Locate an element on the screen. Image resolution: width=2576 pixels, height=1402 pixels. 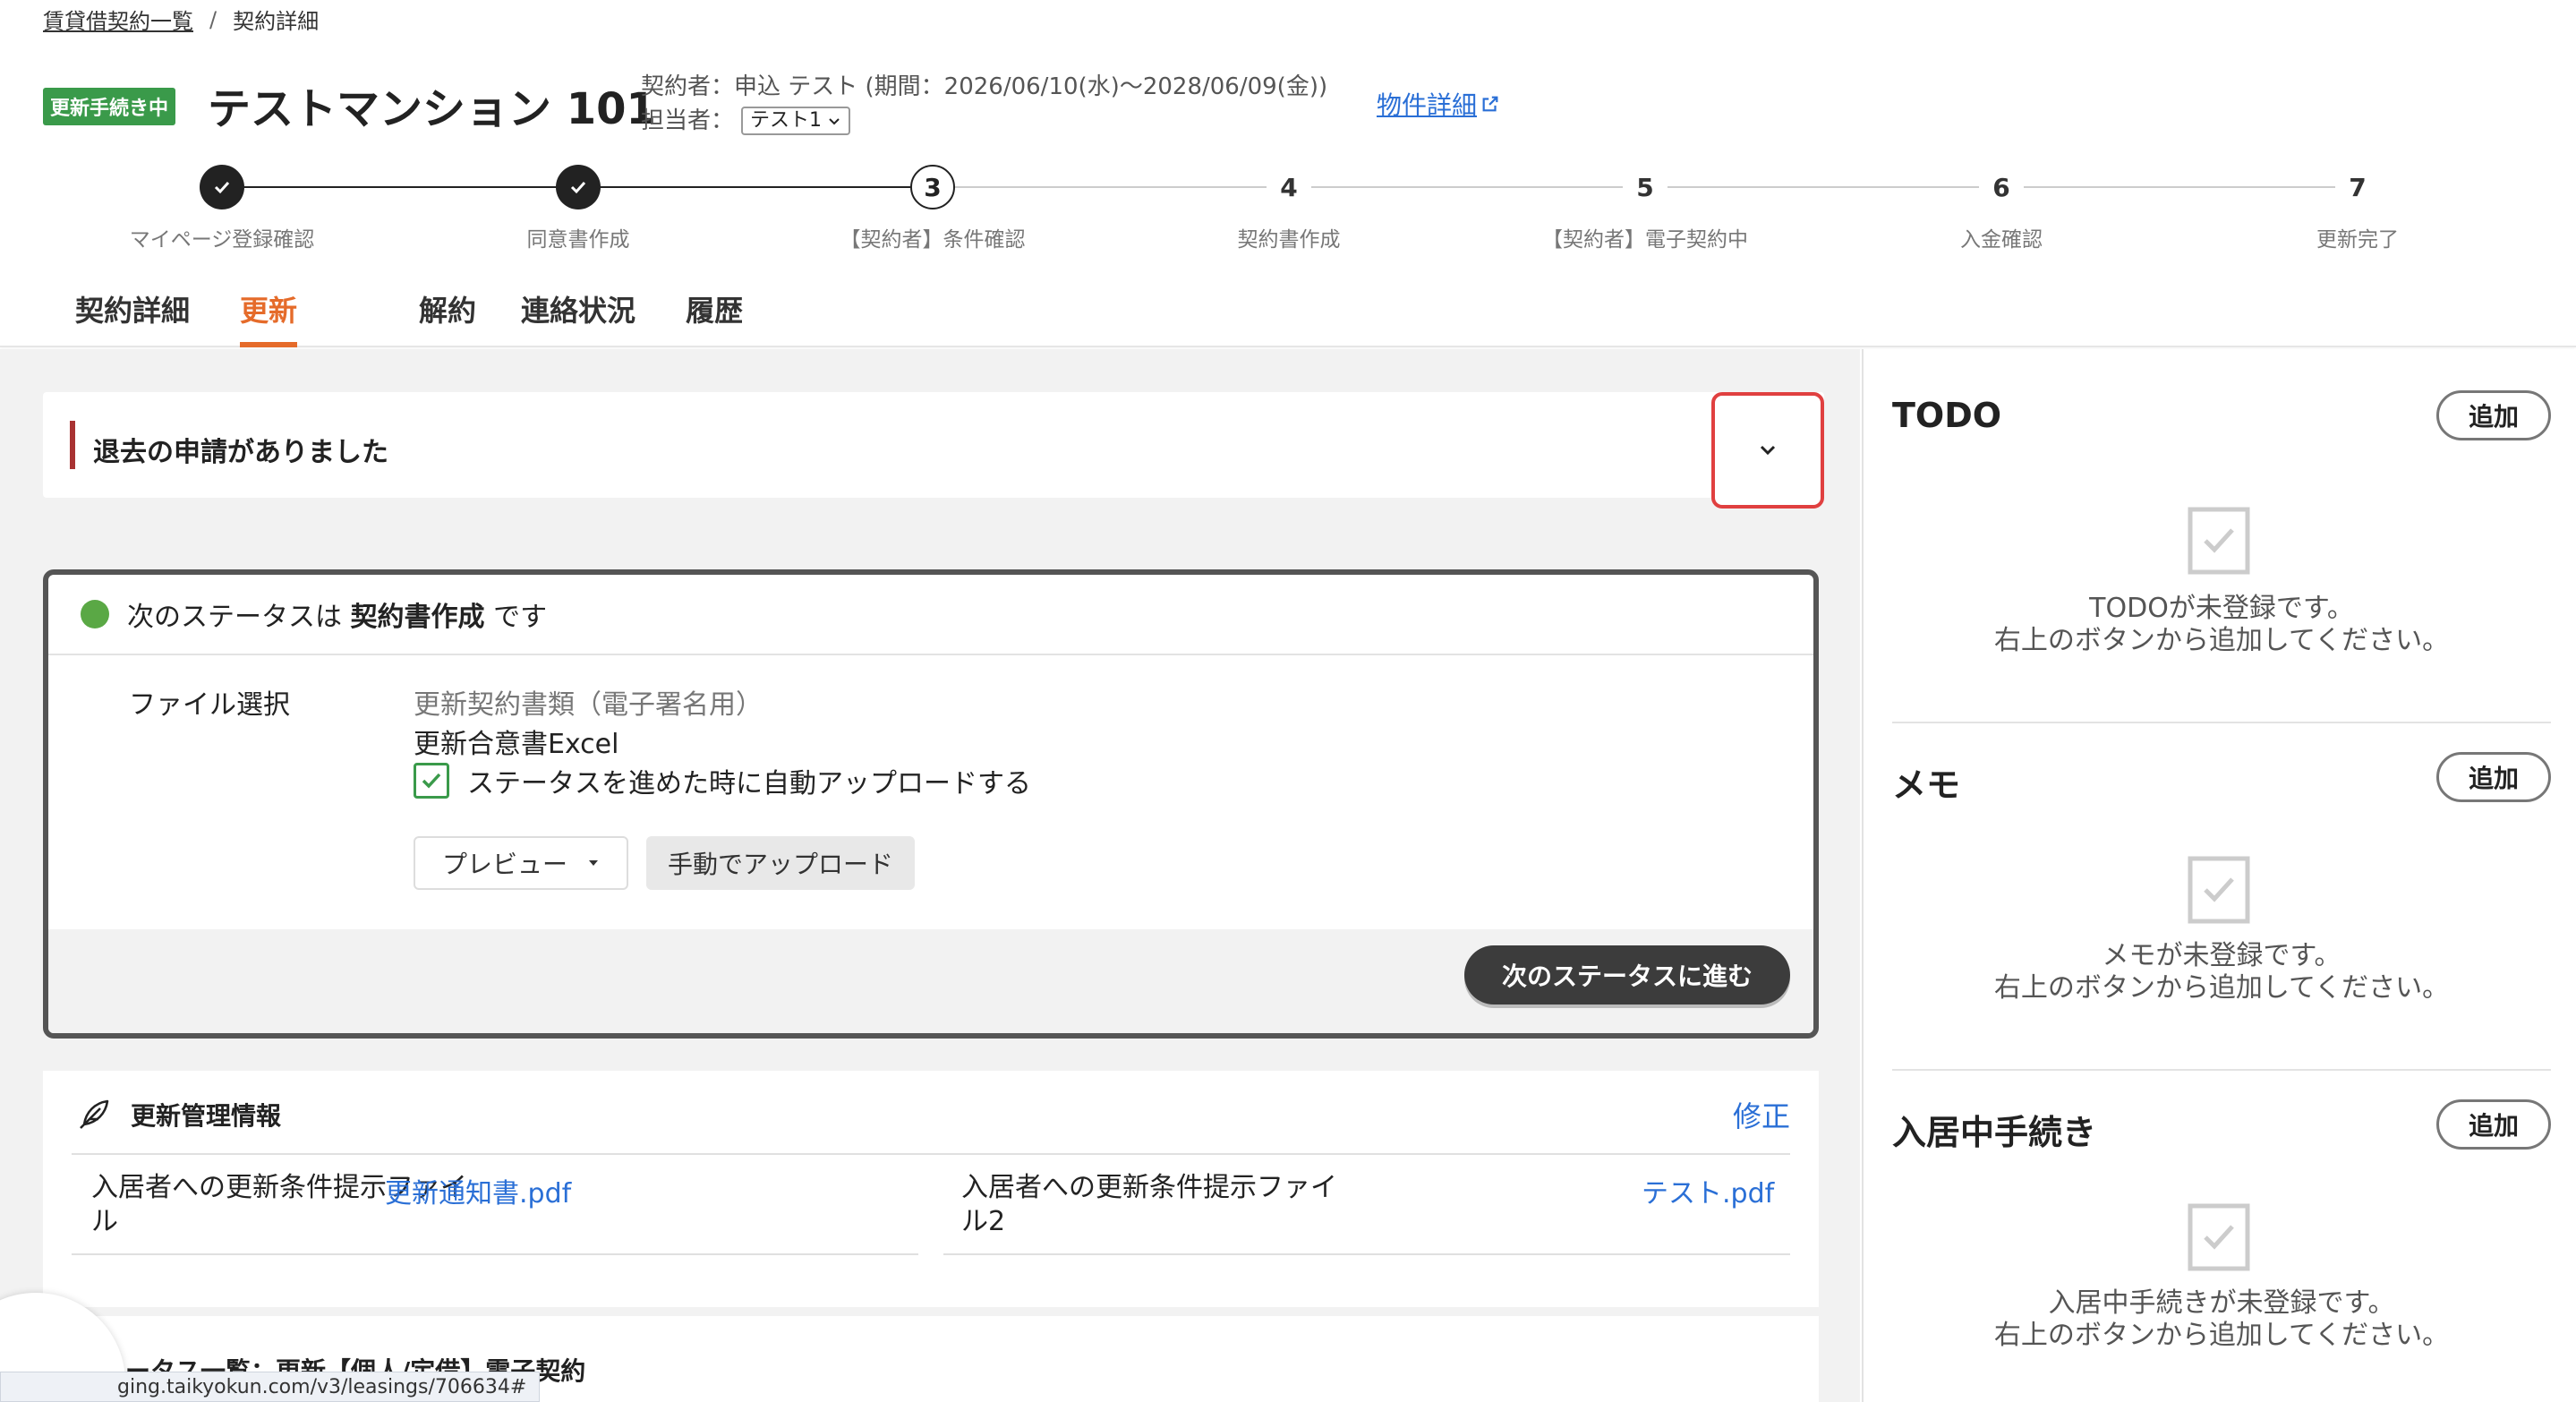
renewal-file-link-2: テスト.pdf is located at coordinates (1708, 1190).